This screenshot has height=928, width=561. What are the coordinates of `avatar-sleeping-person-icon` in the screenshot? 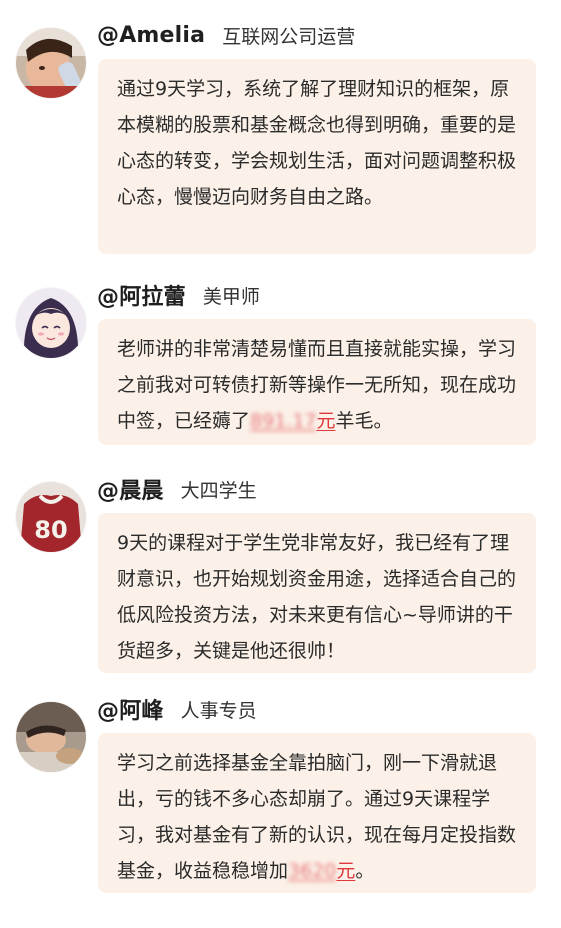 It's located at (51, 737).